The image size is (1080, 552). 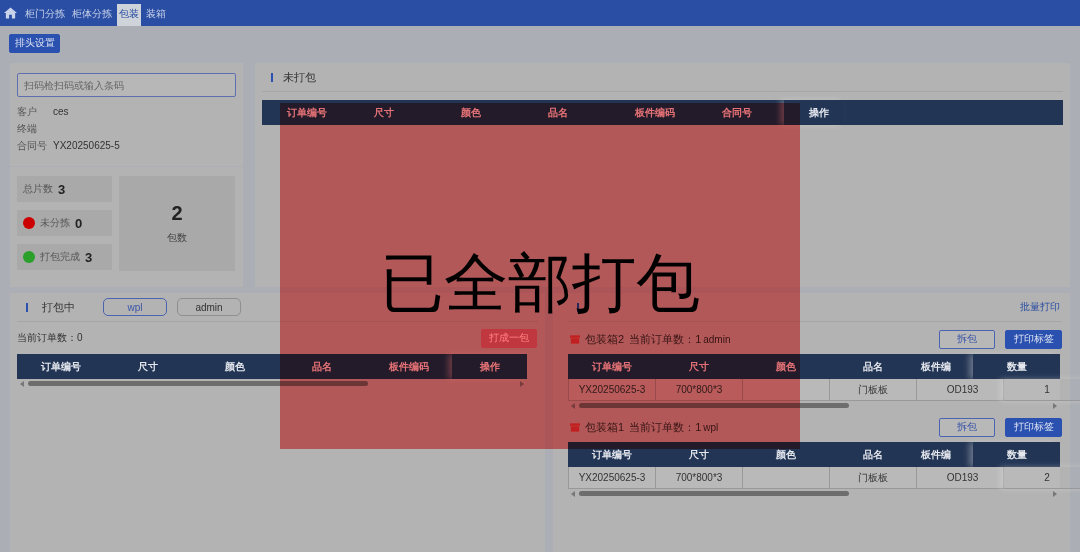 I want to click on nav-tab: 柜体分拣, so click(x=92, y=15).